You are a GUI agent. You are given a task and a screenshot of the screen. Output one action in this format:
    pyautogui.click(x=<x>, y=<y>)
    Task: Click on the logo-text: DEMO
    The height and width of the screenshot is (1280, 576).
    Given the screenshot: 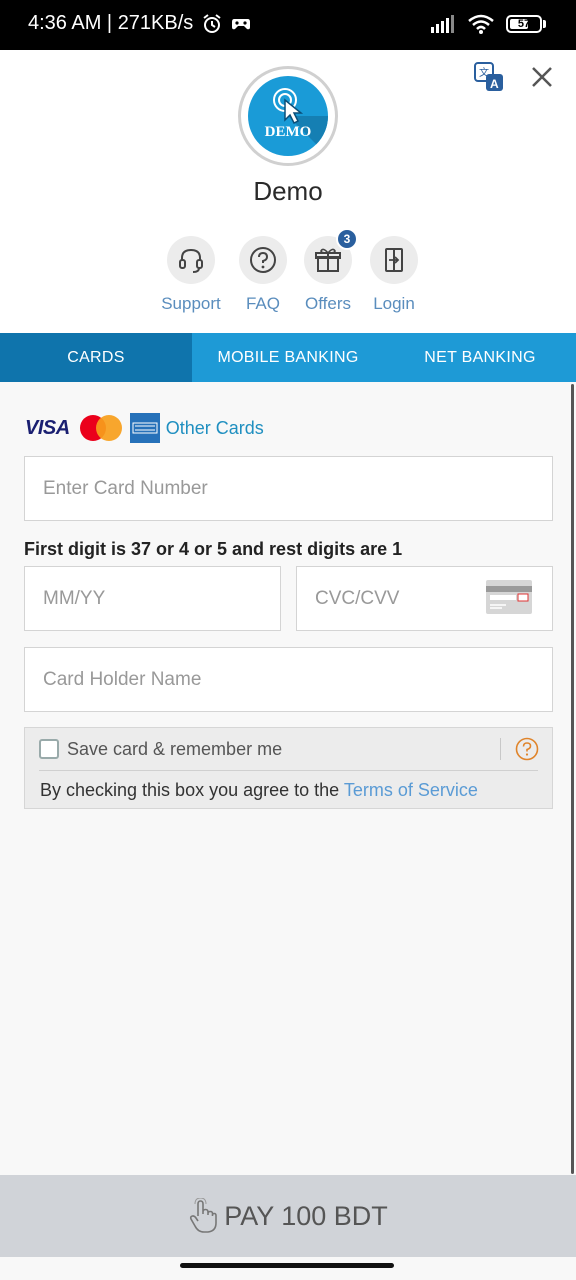 What is the action you would take?
    pyautogui.click(x=288, y=132)
    